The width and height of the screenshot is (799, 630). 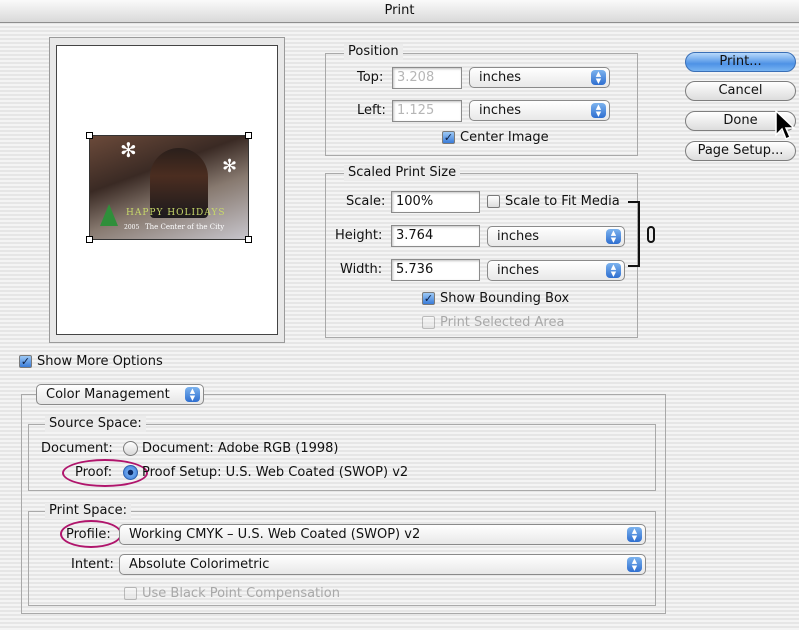 I want to click on left-unit-popup: inches ▲ ▼, so click(x=539, y=110).